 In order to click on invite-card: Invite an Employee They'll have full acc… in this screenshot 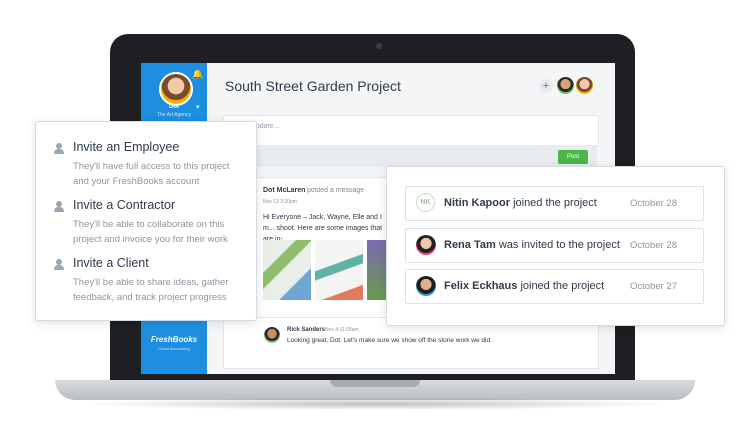, I will do `click(146, 221)`.